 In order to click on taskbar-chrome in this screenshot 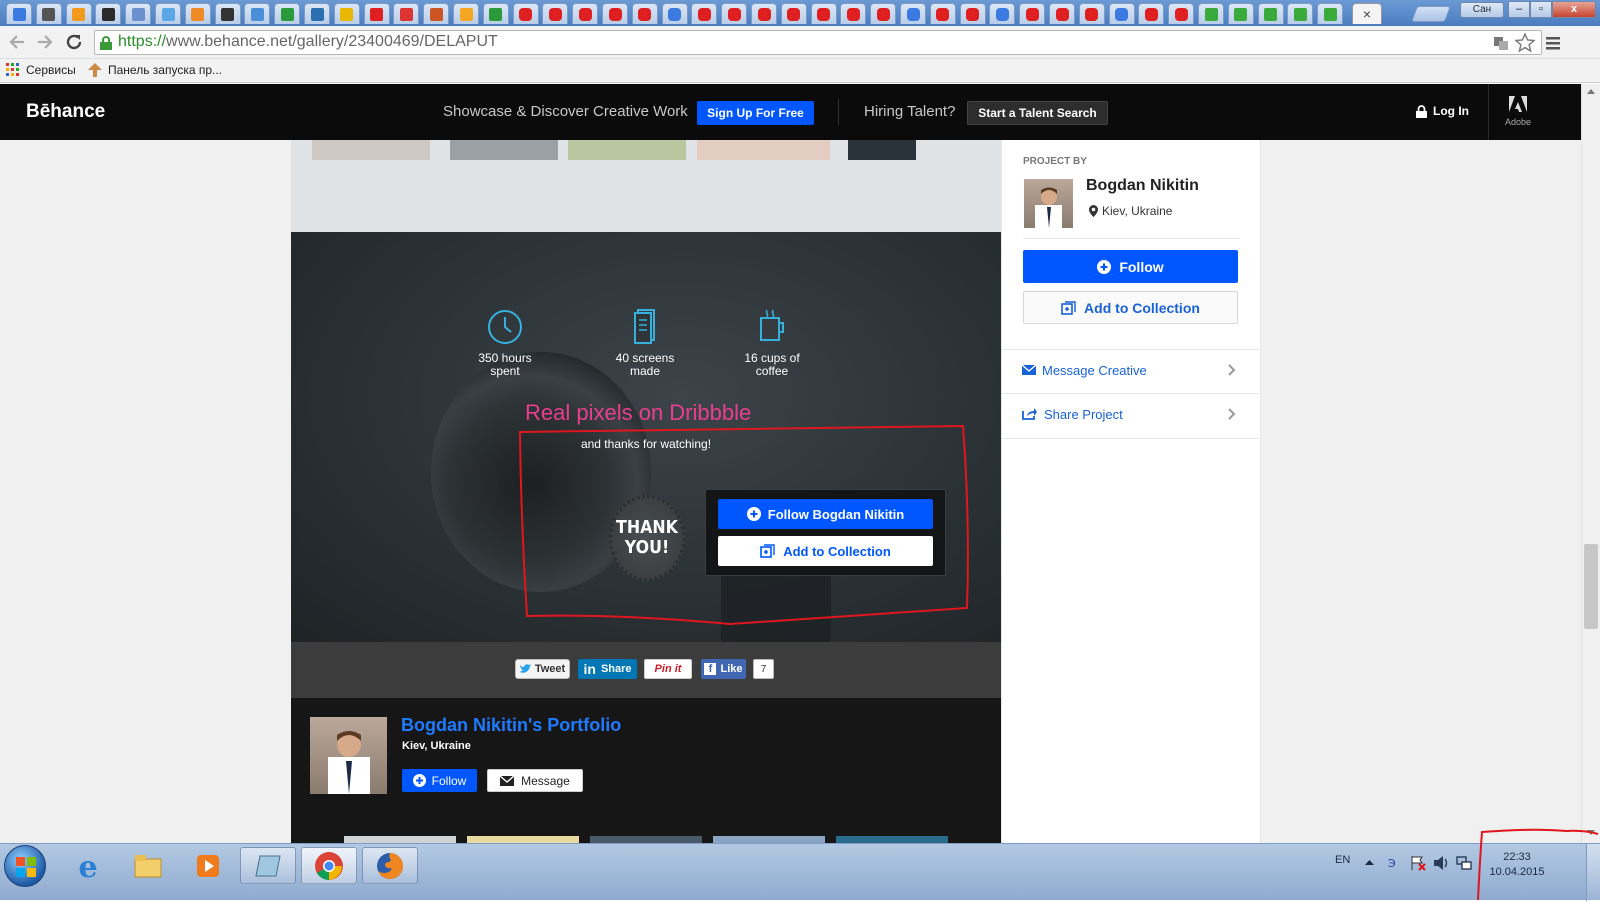, I will do `click(329, 865)`.